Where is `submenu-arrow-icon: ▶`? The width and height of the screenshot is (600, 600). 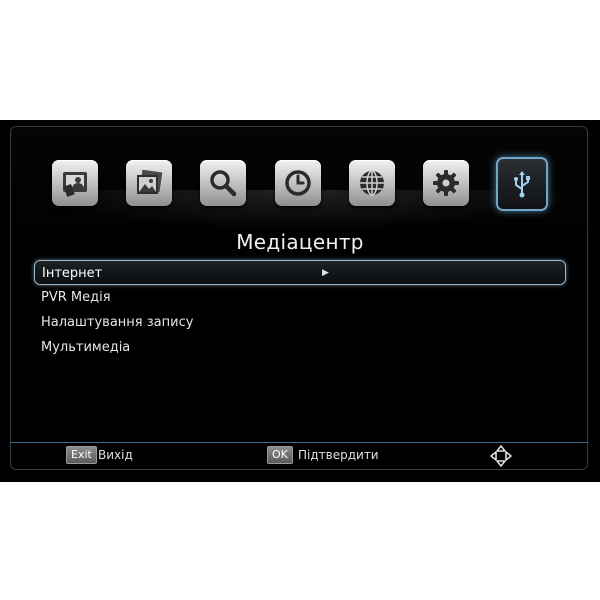 submenu-arrow-icon: ▶ is located at coordinates (325, 273).